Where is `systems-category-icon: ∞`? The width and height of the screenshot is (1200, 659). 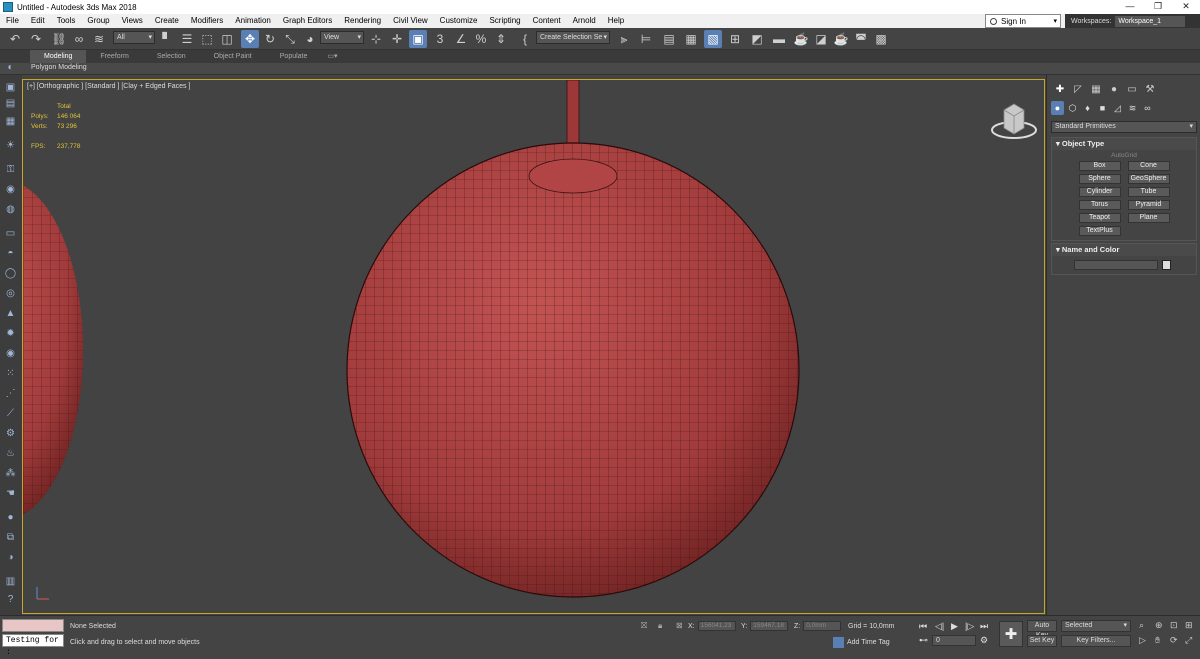 systems-category-icon: ∞ is located at coordinates (1147, 108).